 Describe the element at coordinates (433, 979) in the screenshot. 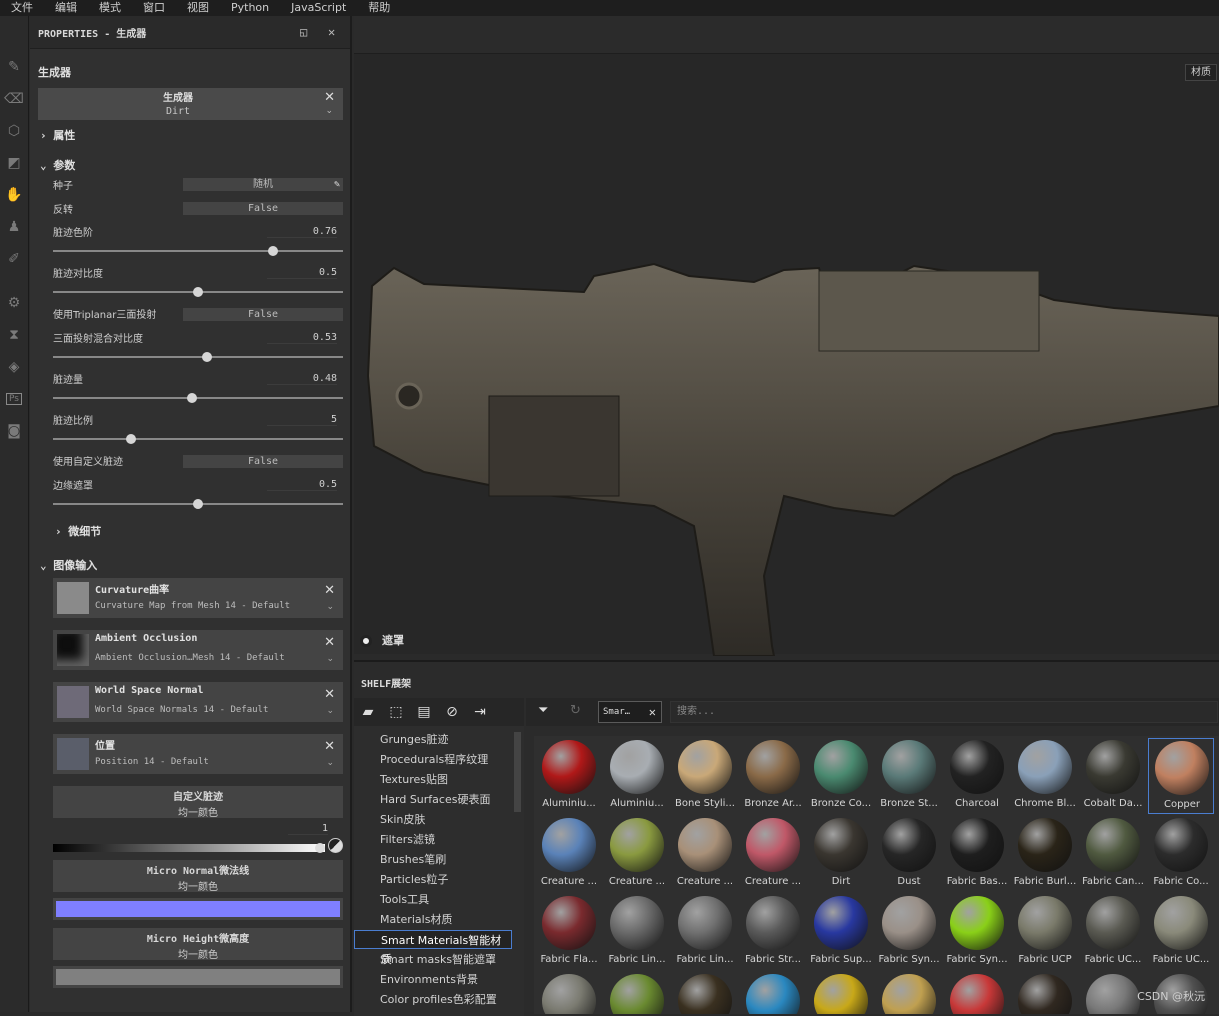

I see `category-item: Environments背景` at that location.